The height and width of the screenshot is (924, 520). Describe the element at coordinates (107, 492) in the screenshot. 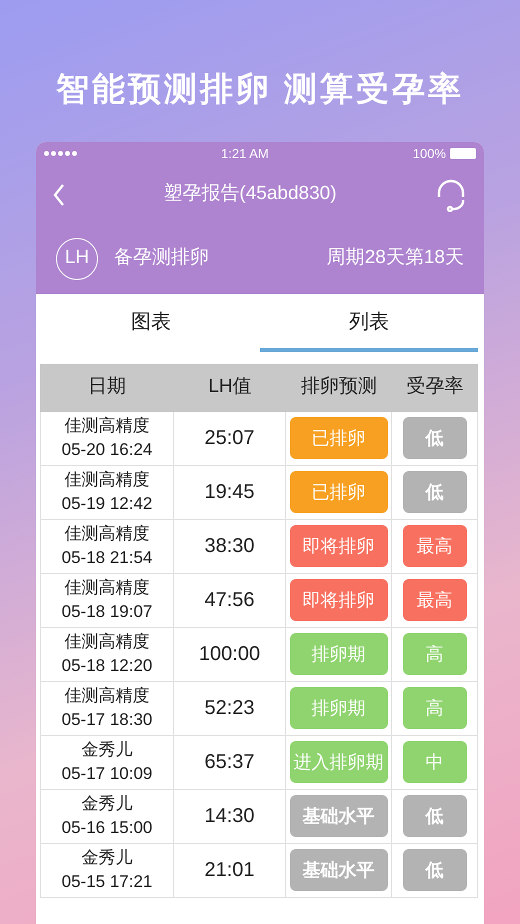

I see `table-cell: 佳测高精度 05-19 12:42` at that location.